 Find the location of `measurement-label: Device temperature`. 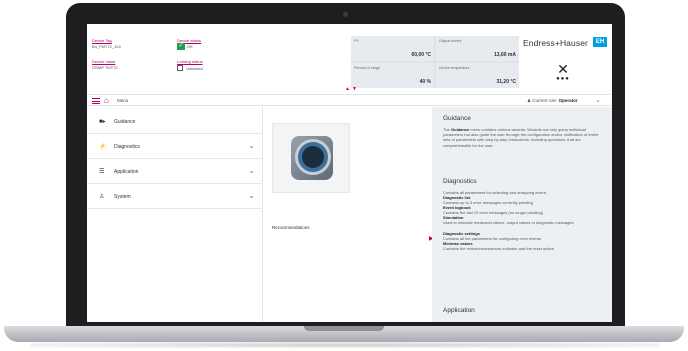

measurement-label: Device temperature is located at coordinates (454, 68).